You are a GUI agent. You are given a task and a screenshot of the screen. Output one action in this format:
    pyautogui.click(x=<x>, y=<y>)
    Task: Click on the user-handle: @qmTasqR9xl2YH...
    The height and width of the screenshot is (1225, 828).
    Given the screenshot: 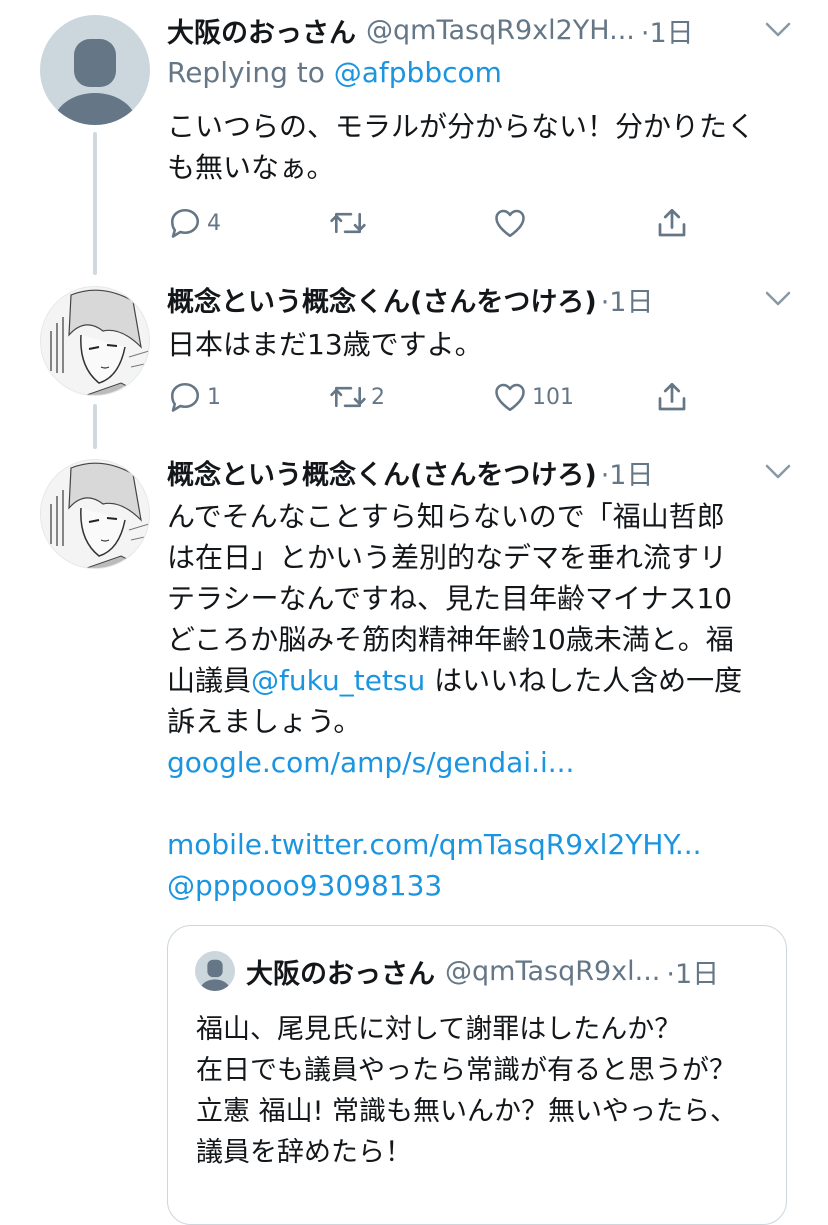 What is the action you would take?
    pyautogui.click(x=500, y=30)
    